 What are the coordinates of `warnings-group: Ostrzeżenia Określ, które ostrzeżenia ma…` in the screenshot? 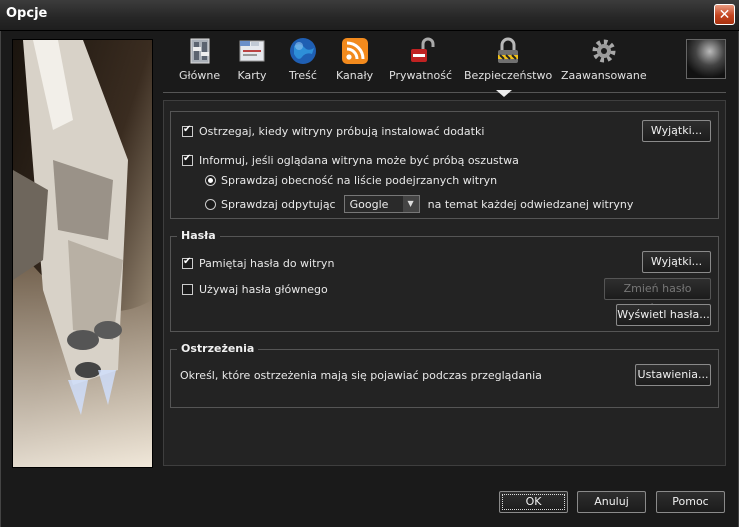 It's located at (444, 375).